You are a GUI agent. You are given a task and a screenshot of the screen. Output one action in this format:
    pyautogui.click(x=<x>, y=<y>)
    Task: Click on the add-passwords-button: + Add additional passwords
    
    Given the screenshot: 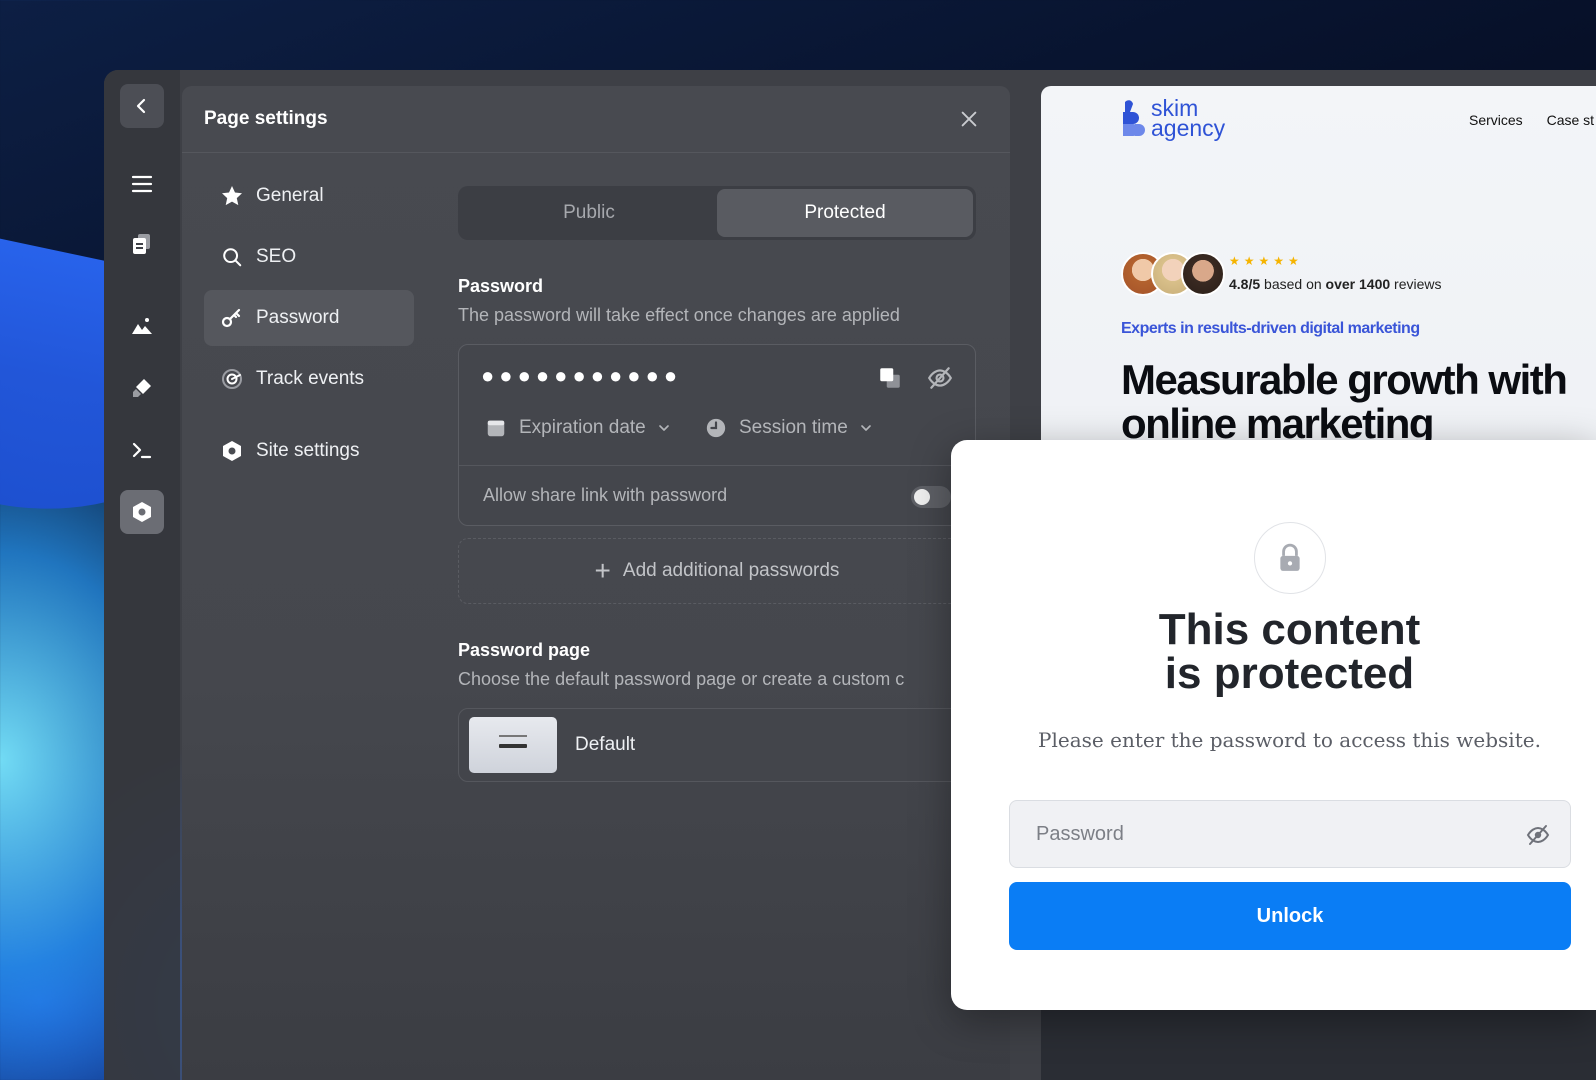 What is the action you would take?
    pyautogui.click(x=717, y=571)
    